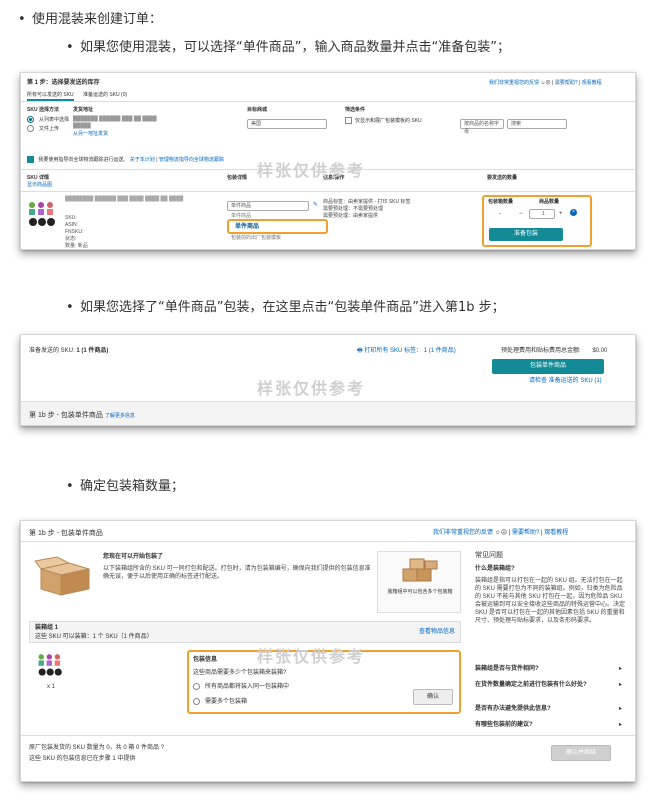  Describe the element at coordinates (542, 214) in the screenshot. I see `units-input: 1` at that location.